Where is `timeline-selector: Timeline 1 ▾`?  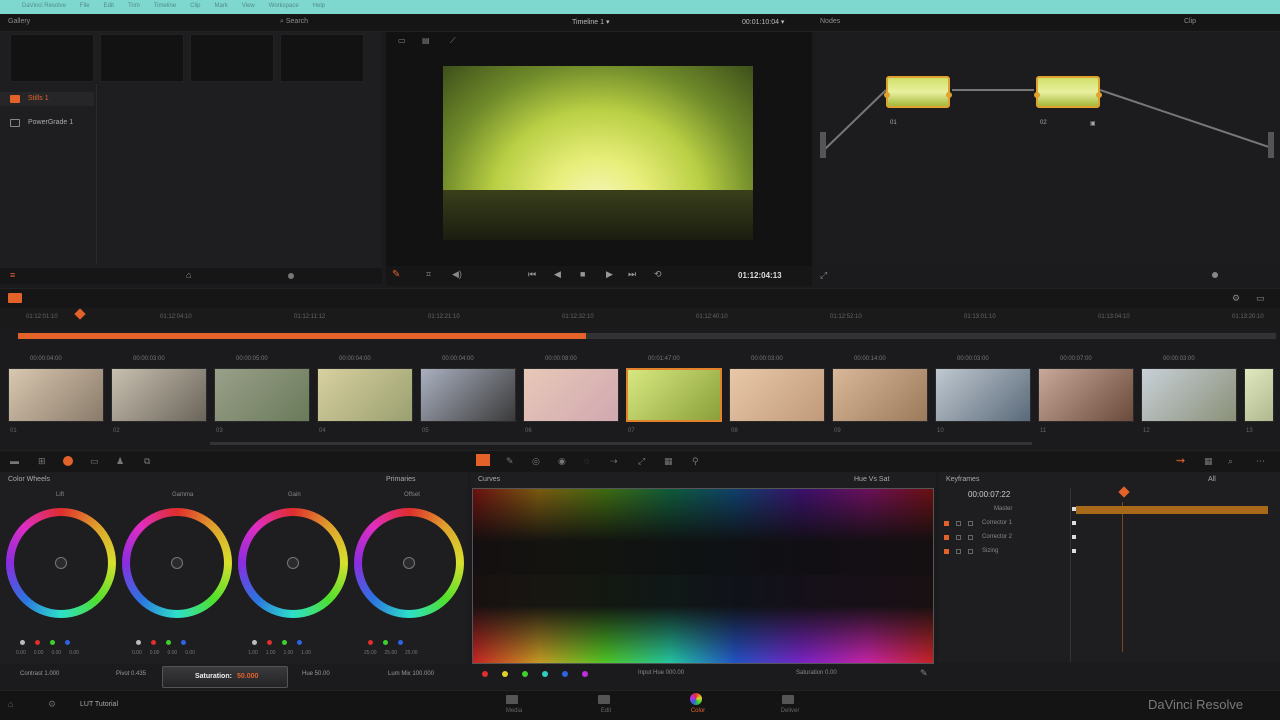
timeline-selector: Timeline 1 ▾ is located at coordinates (591, 22).